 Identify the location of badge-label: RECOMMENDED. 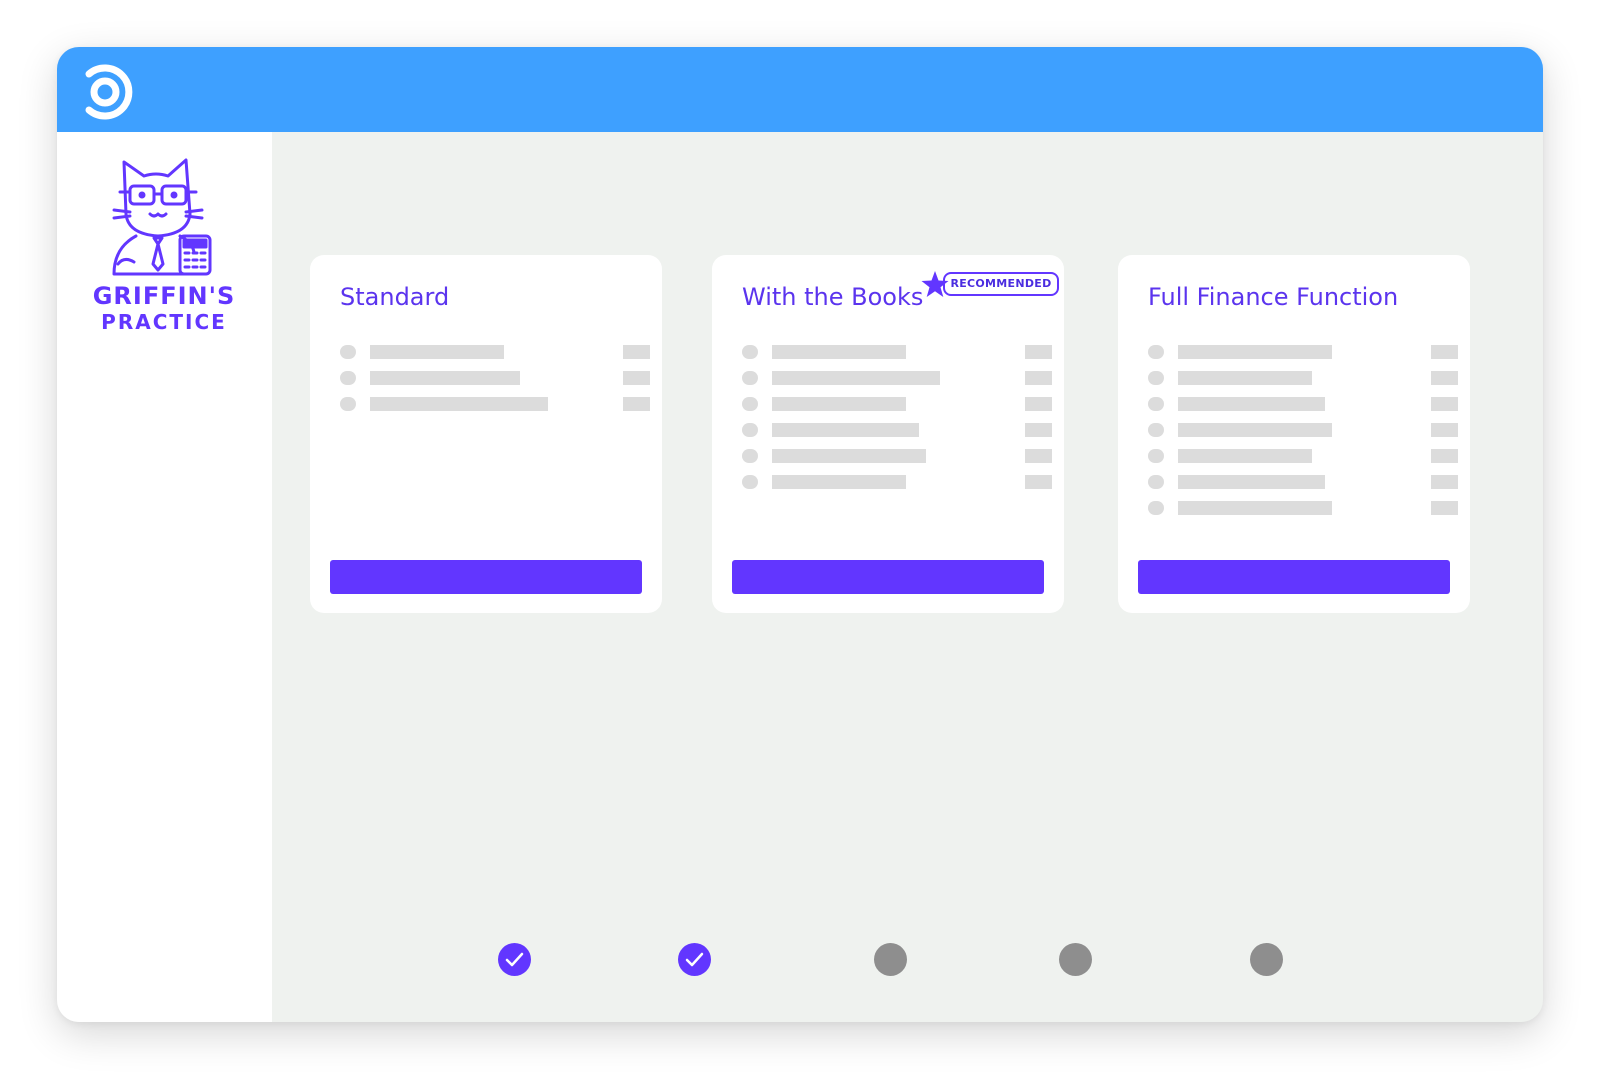
(1001, 284).